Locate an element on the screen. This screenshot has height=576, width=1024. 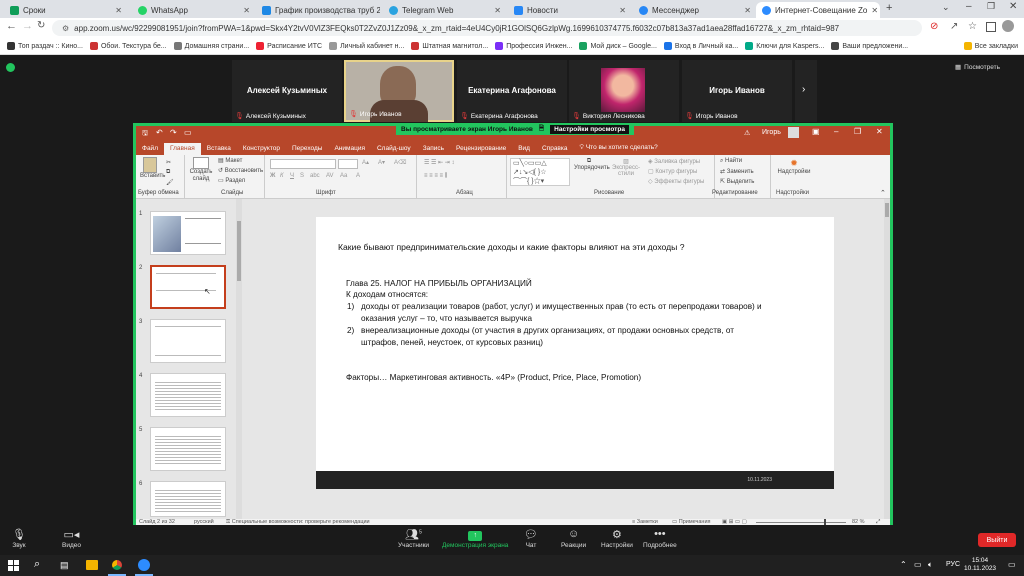
addins-button: ✹ Надстройки is located at coordinates (794, 166).